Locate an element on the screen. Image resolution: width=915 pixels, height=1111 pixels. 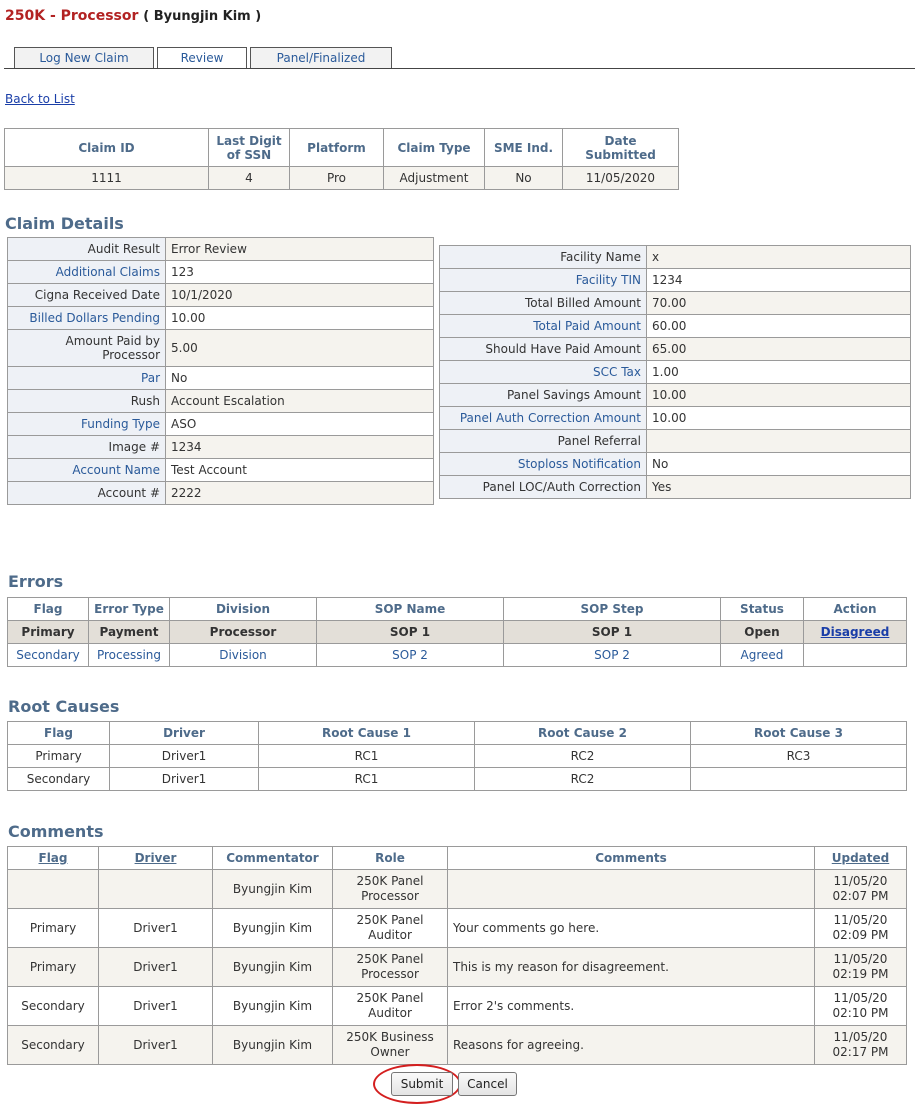
sort-driver-link: Driver is located at coordinates (156, 858).